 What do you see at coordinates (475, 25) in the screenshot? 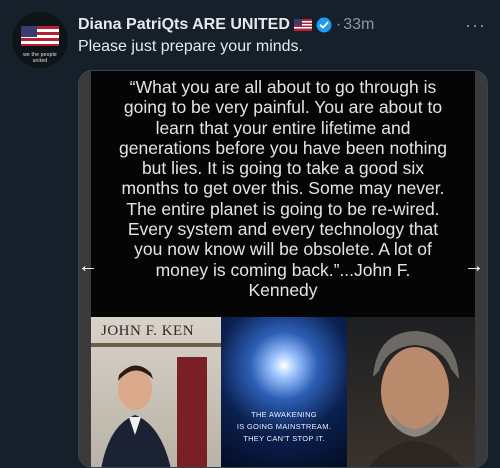
I see `more-icon: ···` at bounding box center [475, 25].